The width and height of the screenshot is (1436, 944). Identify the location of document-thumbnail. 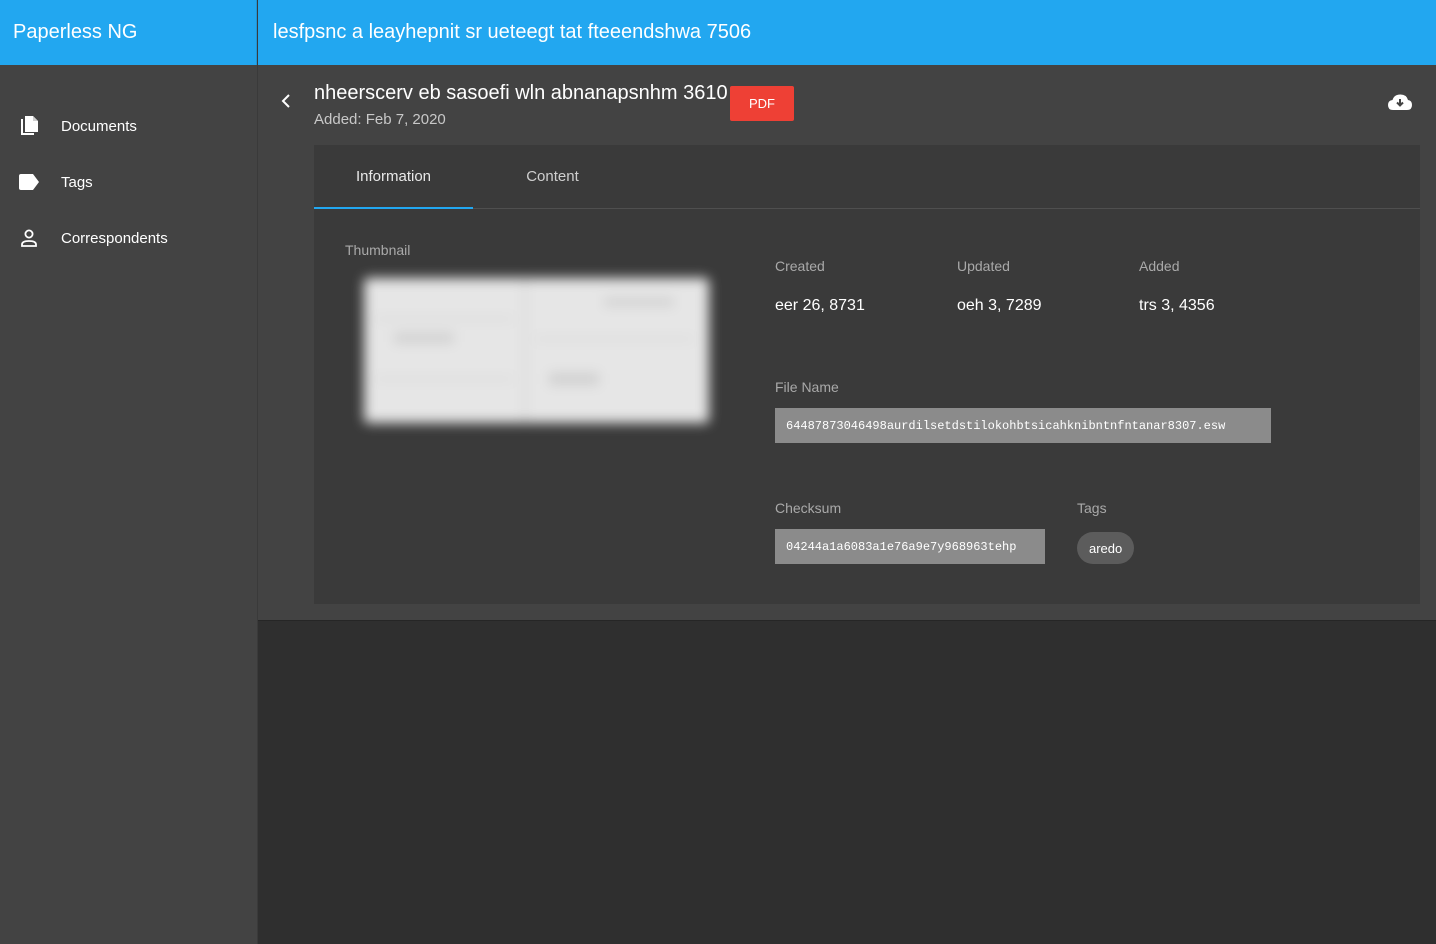
(536, 350).